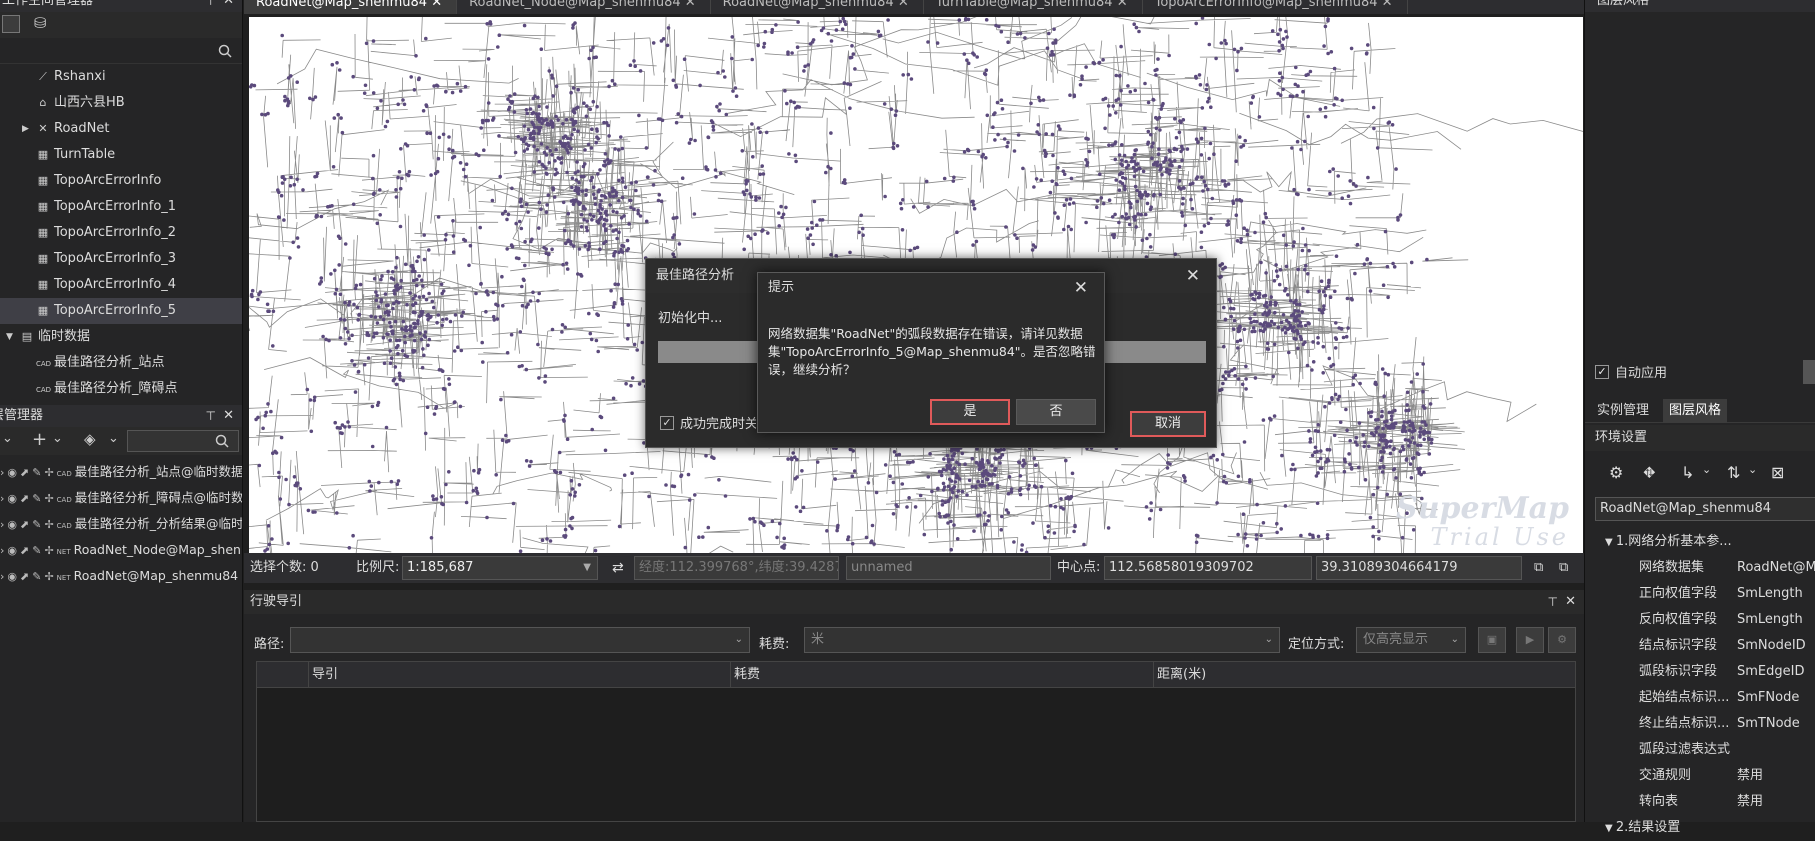  I want to click on close-on-complete-checkbox: ✓, so click(667, 423).